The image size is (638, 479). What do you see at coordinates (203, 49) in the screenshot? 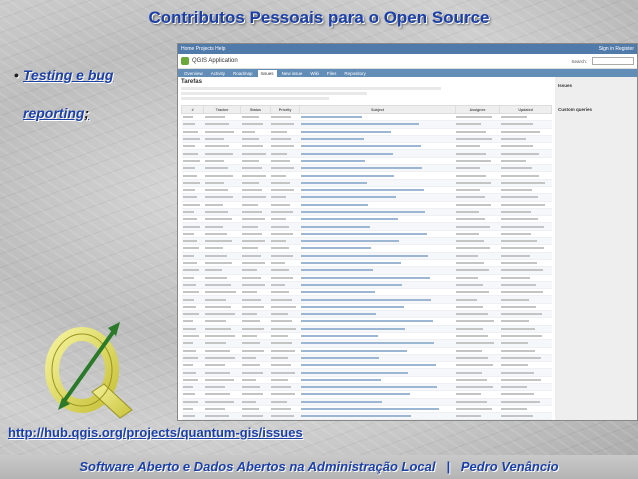
I see `top-menu-left: Home Projects Help` at bounding box center [203, 49].